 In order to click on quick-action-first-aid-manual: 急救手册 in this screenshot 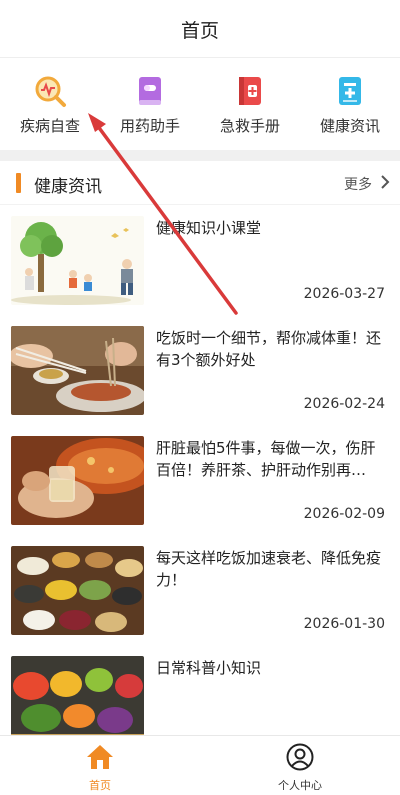, I will do `click(250, 104)`.